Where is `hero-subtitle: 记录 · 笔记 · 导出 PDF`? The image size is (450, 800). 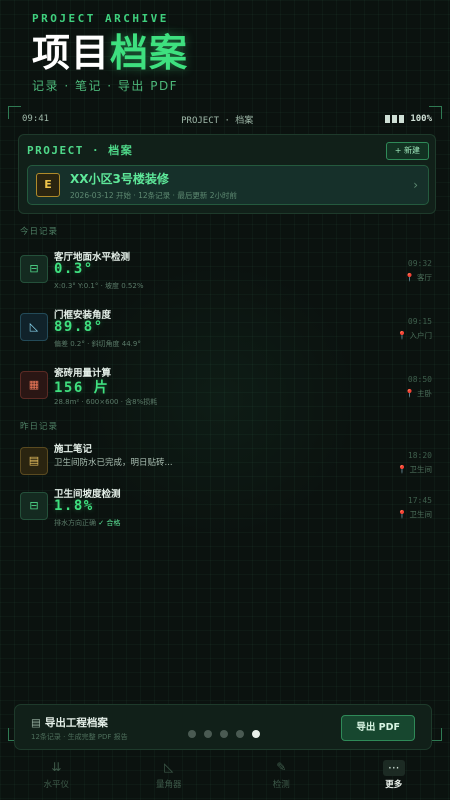
hero-subtitle: 记录 · 笔记 · 导出 PDF is located at coordinates (105, 86).